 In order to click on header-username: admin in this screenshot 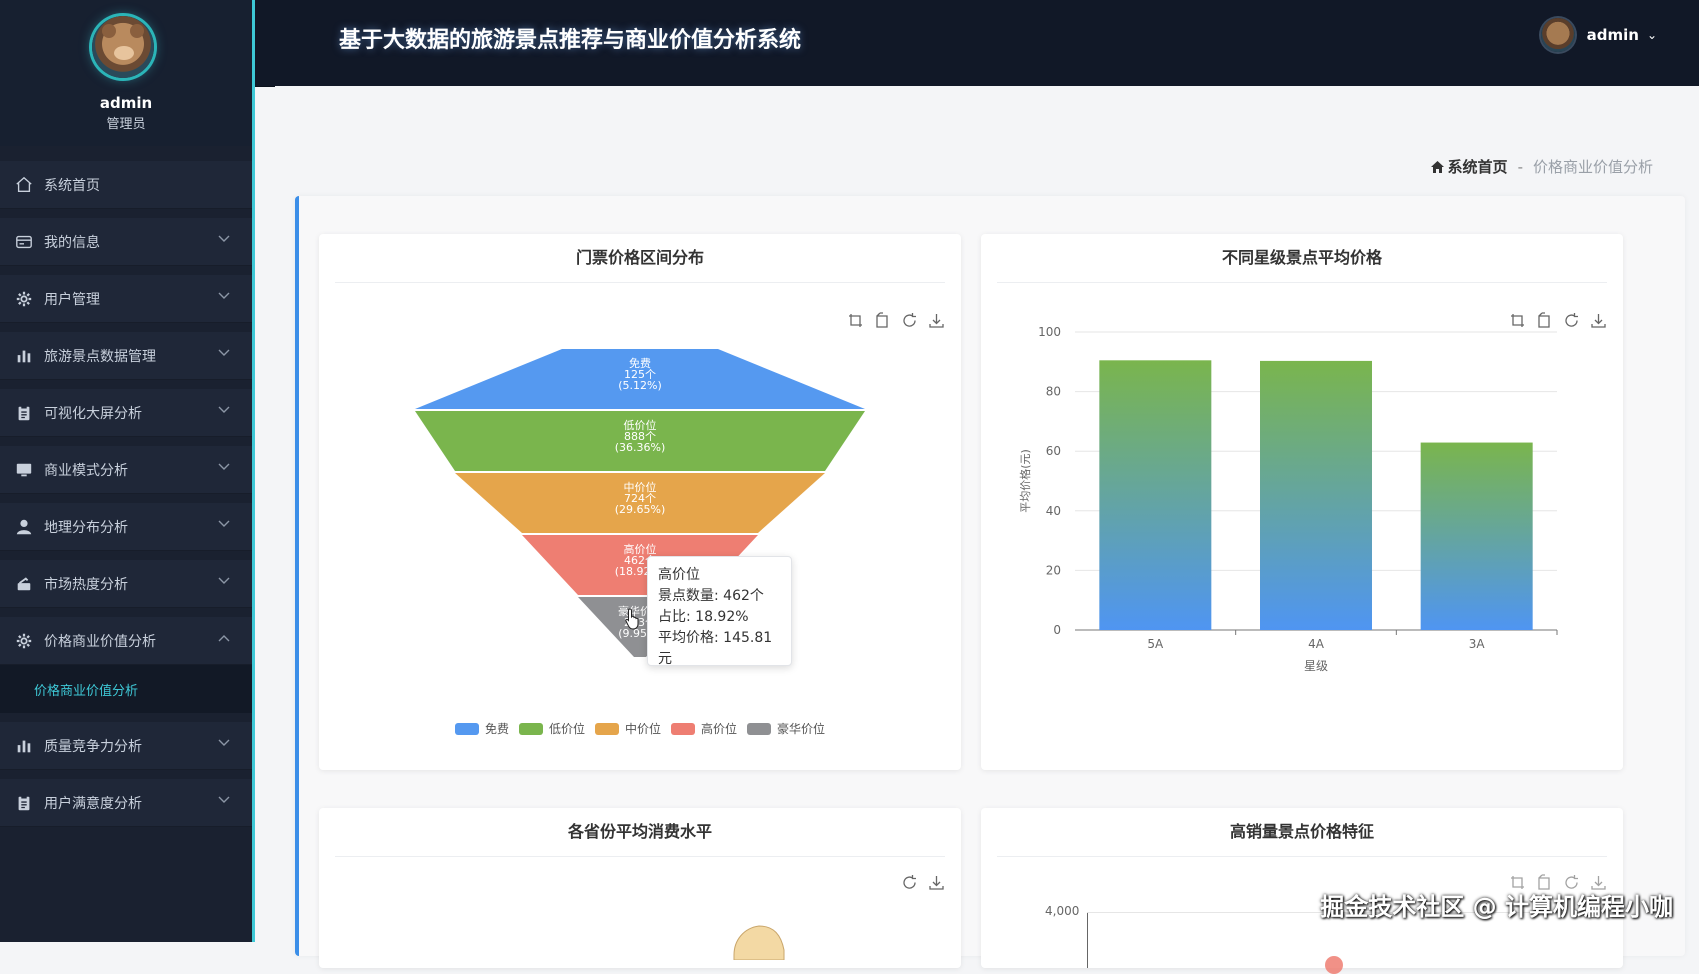, I will do `click(1613, 35)`.